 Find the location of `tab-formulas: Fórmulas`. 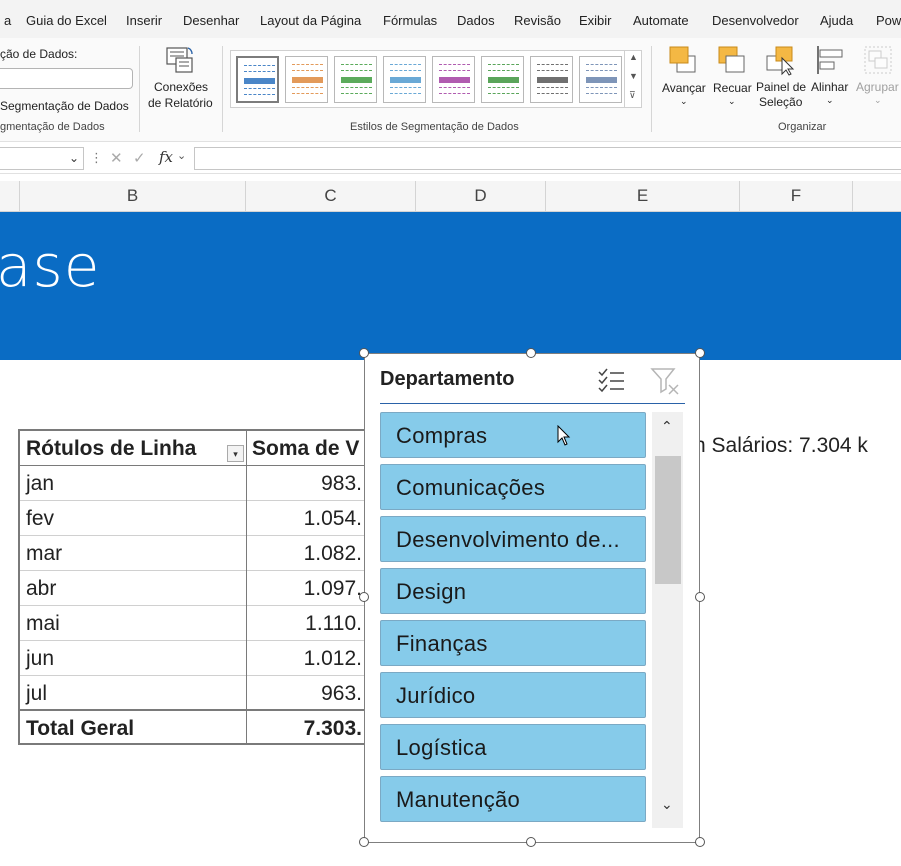

tab-formulas: Fórmulas is located at coordinates (410, 20).